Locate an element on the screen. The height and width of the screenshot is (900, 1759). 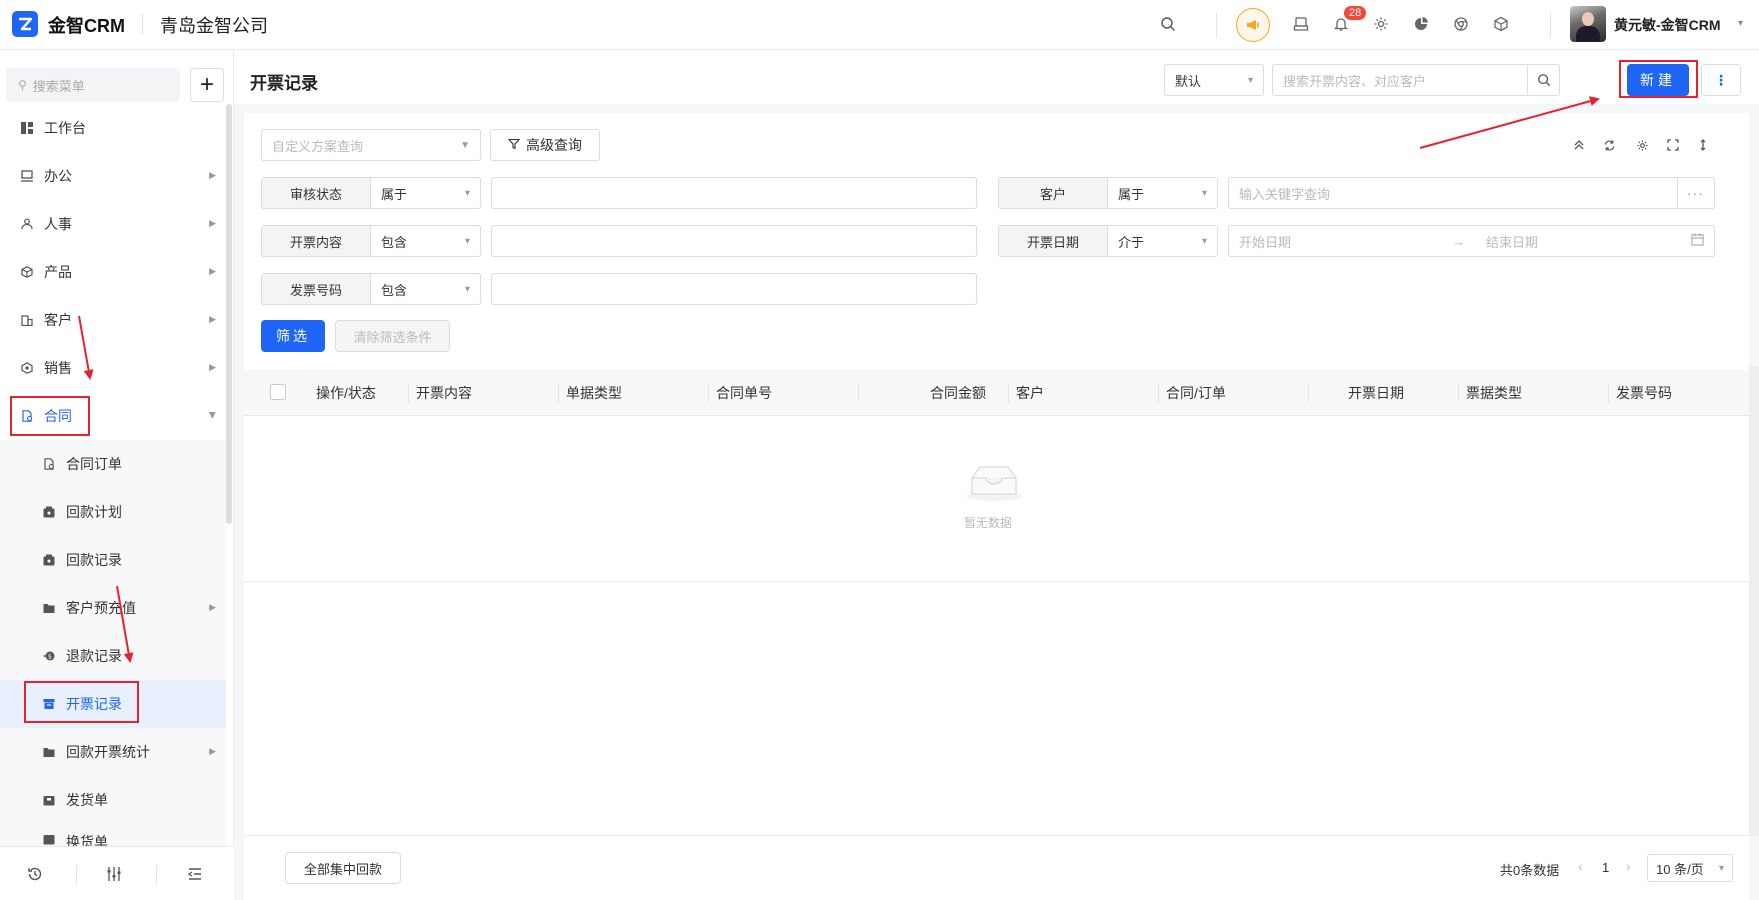
sidebar-subitem-payment-record: 回款记录 is located at coordinates (113, 560).